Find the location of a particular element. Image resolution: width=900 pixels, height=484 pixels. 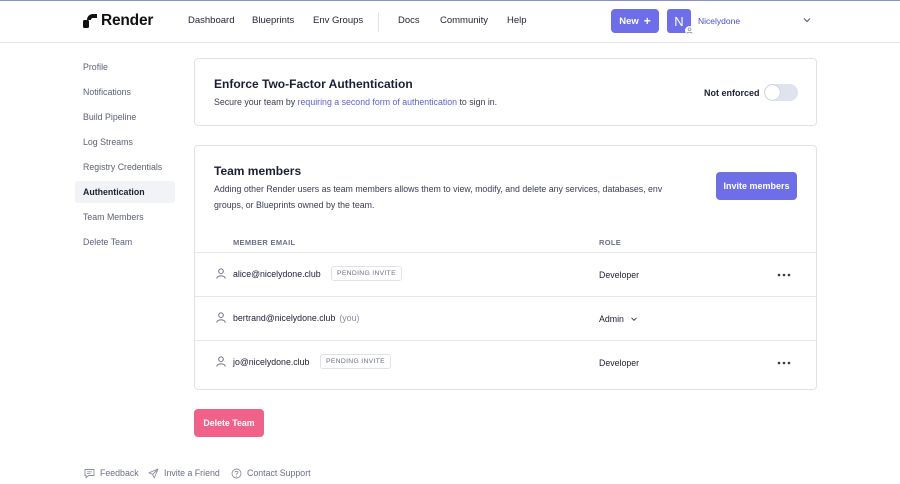

account-name: Nicelydone is located at coordinates (719, 21).